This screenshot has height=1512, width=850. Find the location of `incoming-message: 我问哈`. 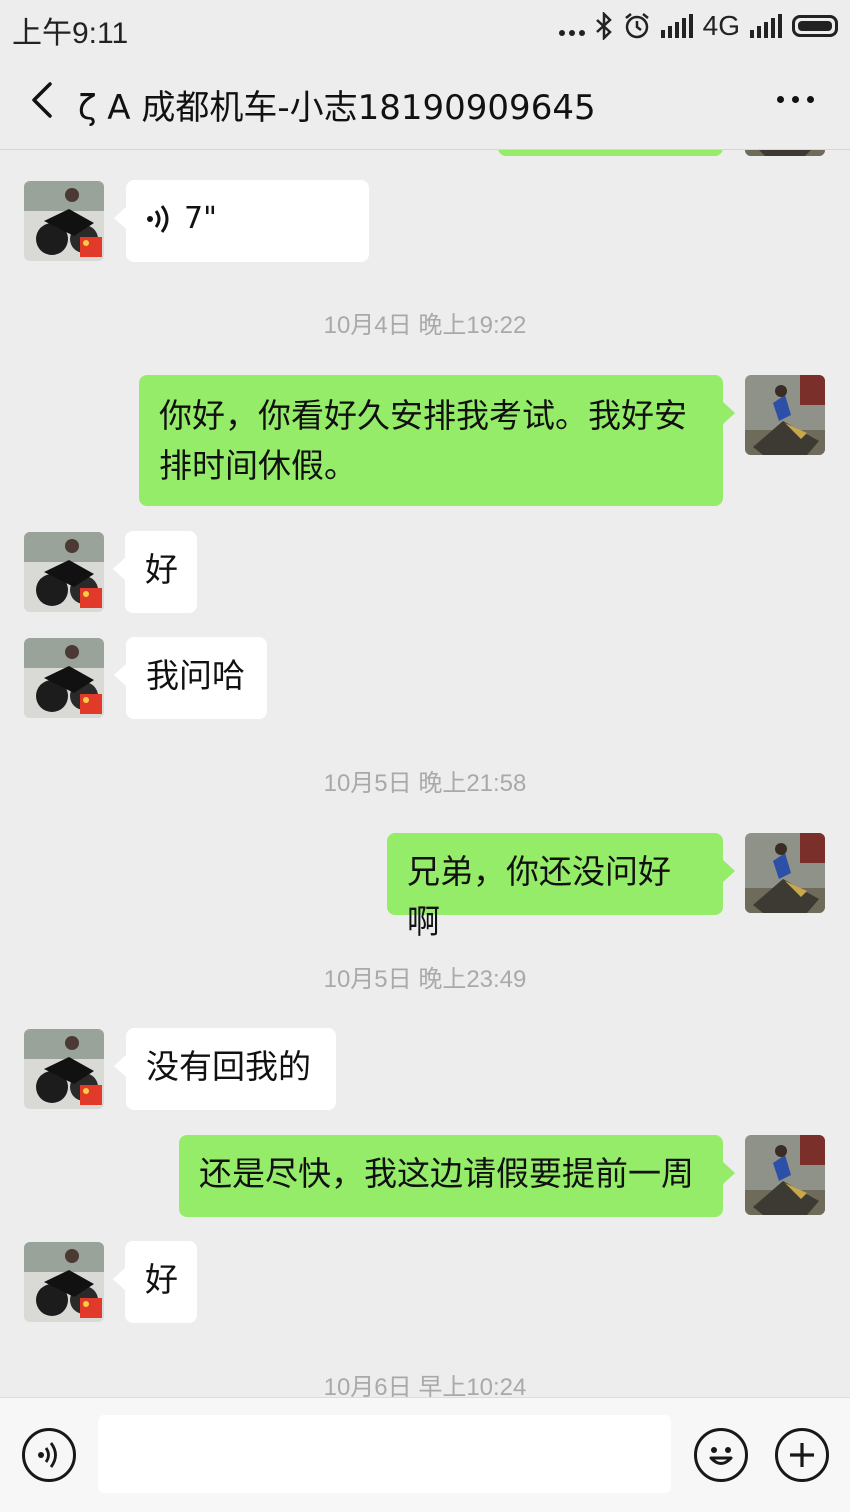

incoming-message: 我问哈 is located at coordinates (190, 678).